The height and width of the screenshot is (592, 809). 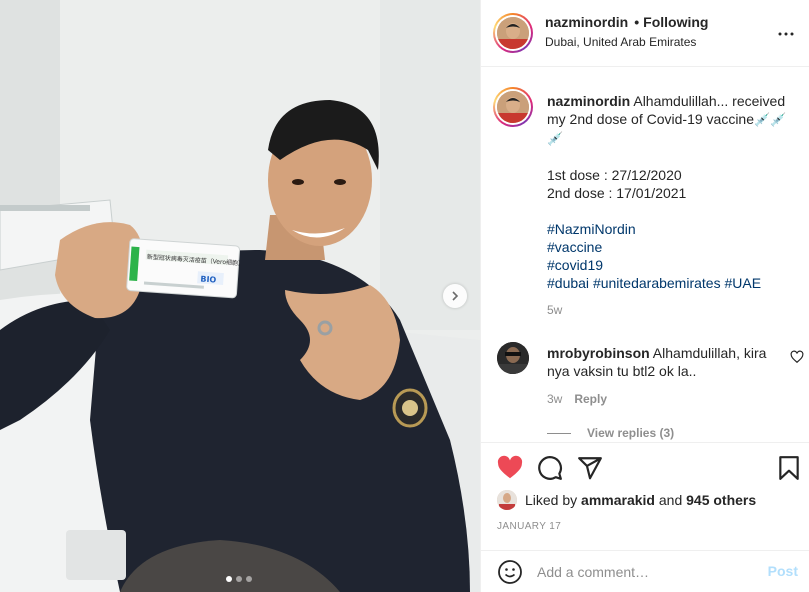 What do you see at coordinates (783, 571) in the screenshot?
I see `post-comment-button: Post` at bounding box center [783, 571].